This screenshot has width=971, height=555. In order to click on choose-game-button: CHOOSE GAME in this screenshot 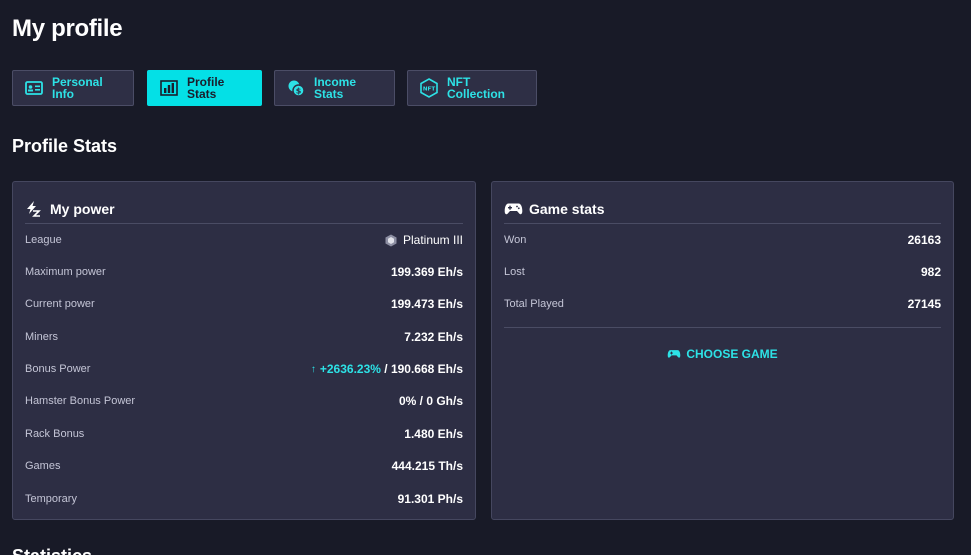, I will do `click(722, 354)`.